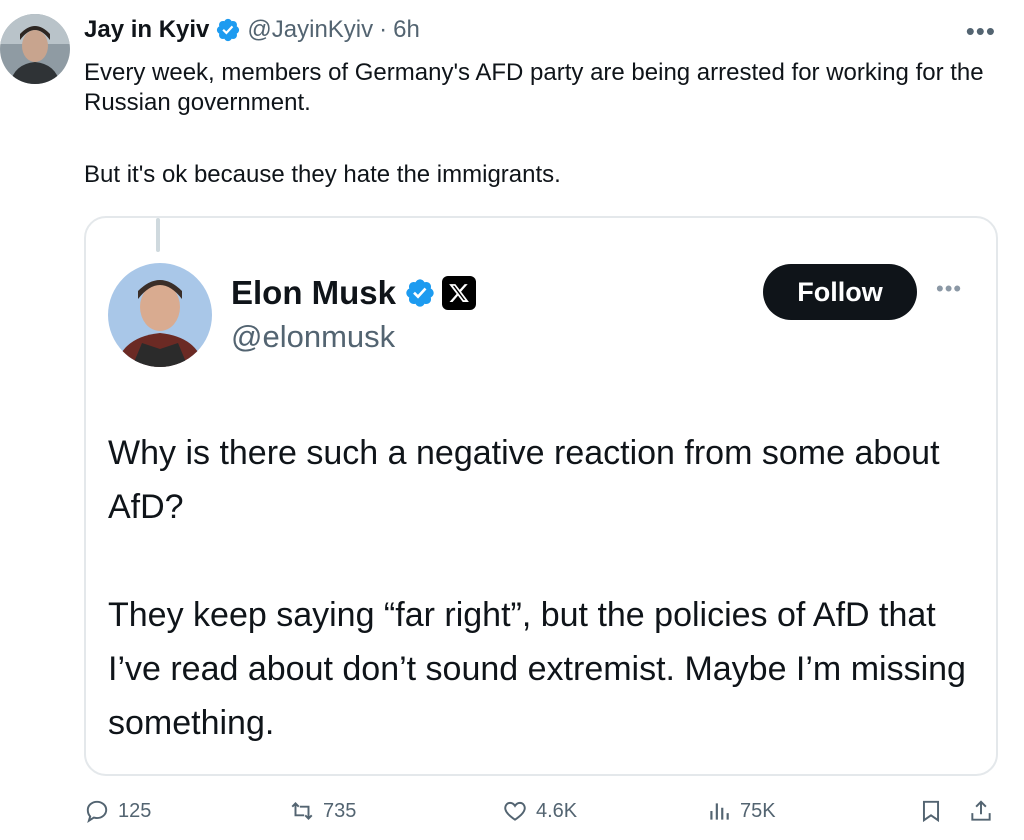 The height and width of the screenshot is (840, 1024). I want to click on share-button, so click(981, 811).